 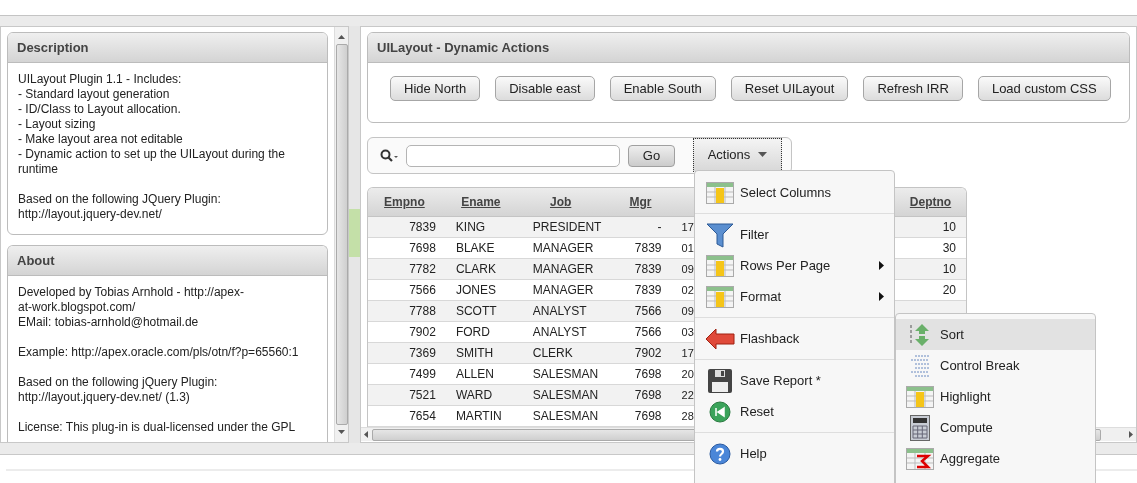 What do you see at coordinates (478, 416) in the screenshot?
I see `table-cell-text: MARTIN` at bounding box center [478, 416].